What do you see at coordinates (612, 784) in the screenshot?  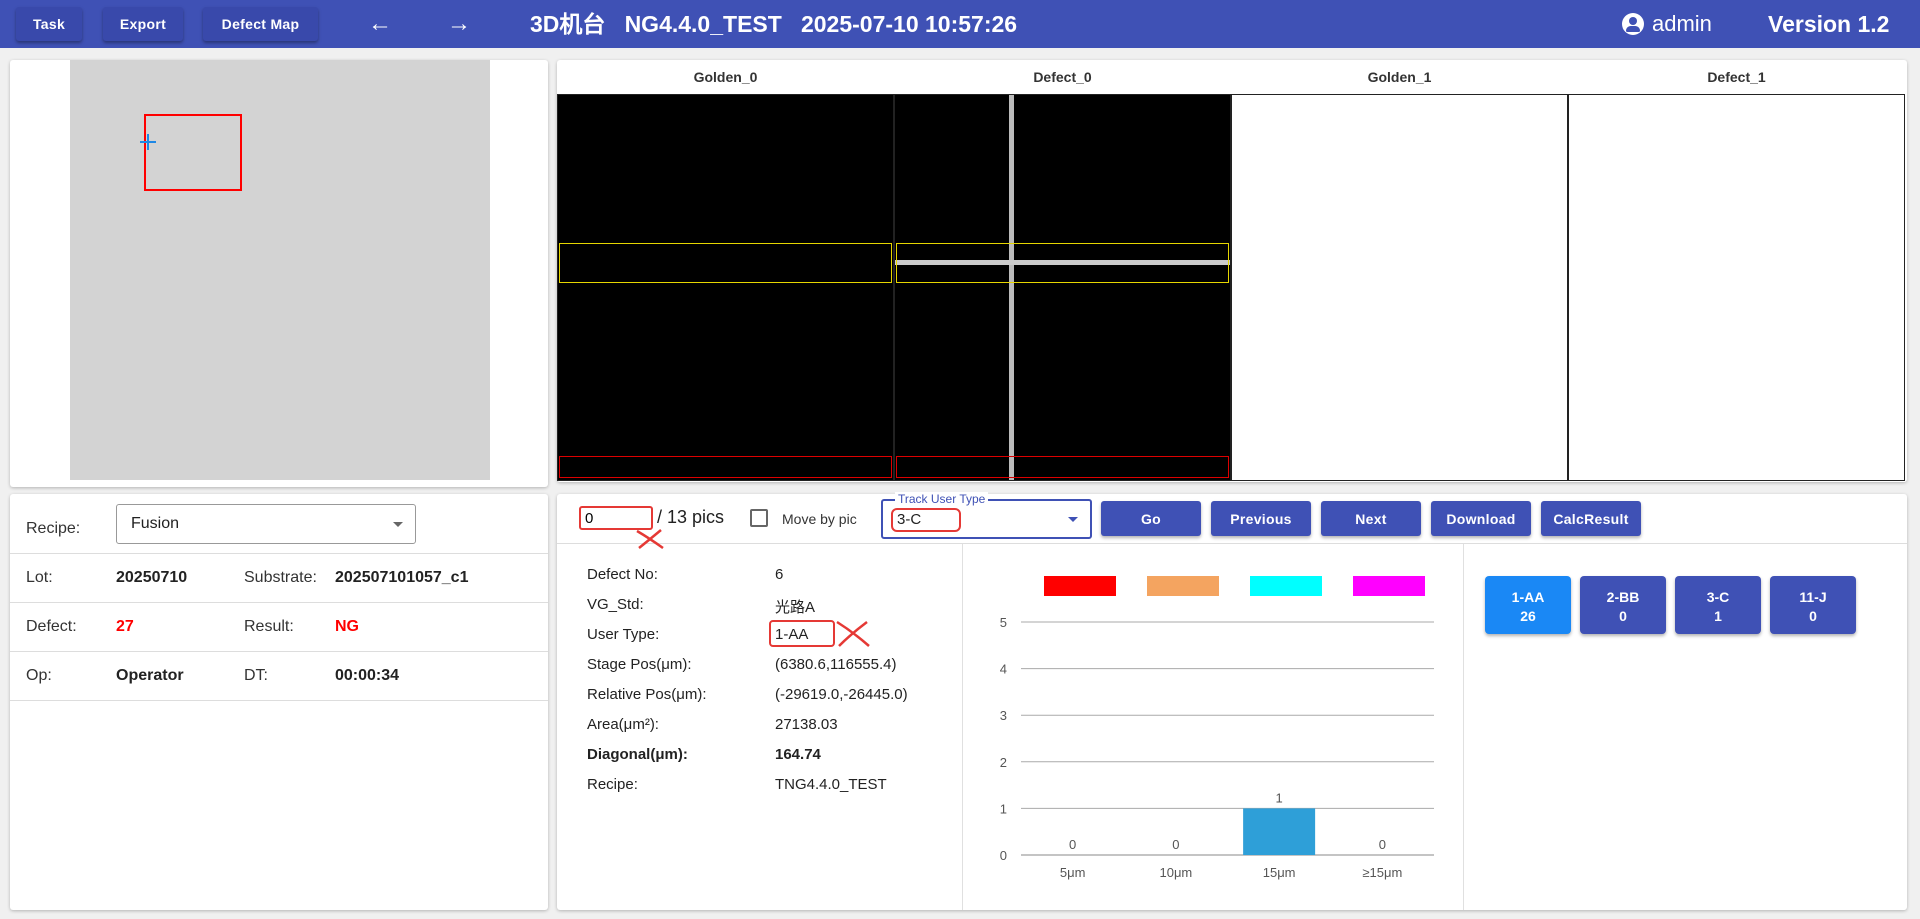 I see `detail-label: Recipe:` at bounding box center [612, 784].